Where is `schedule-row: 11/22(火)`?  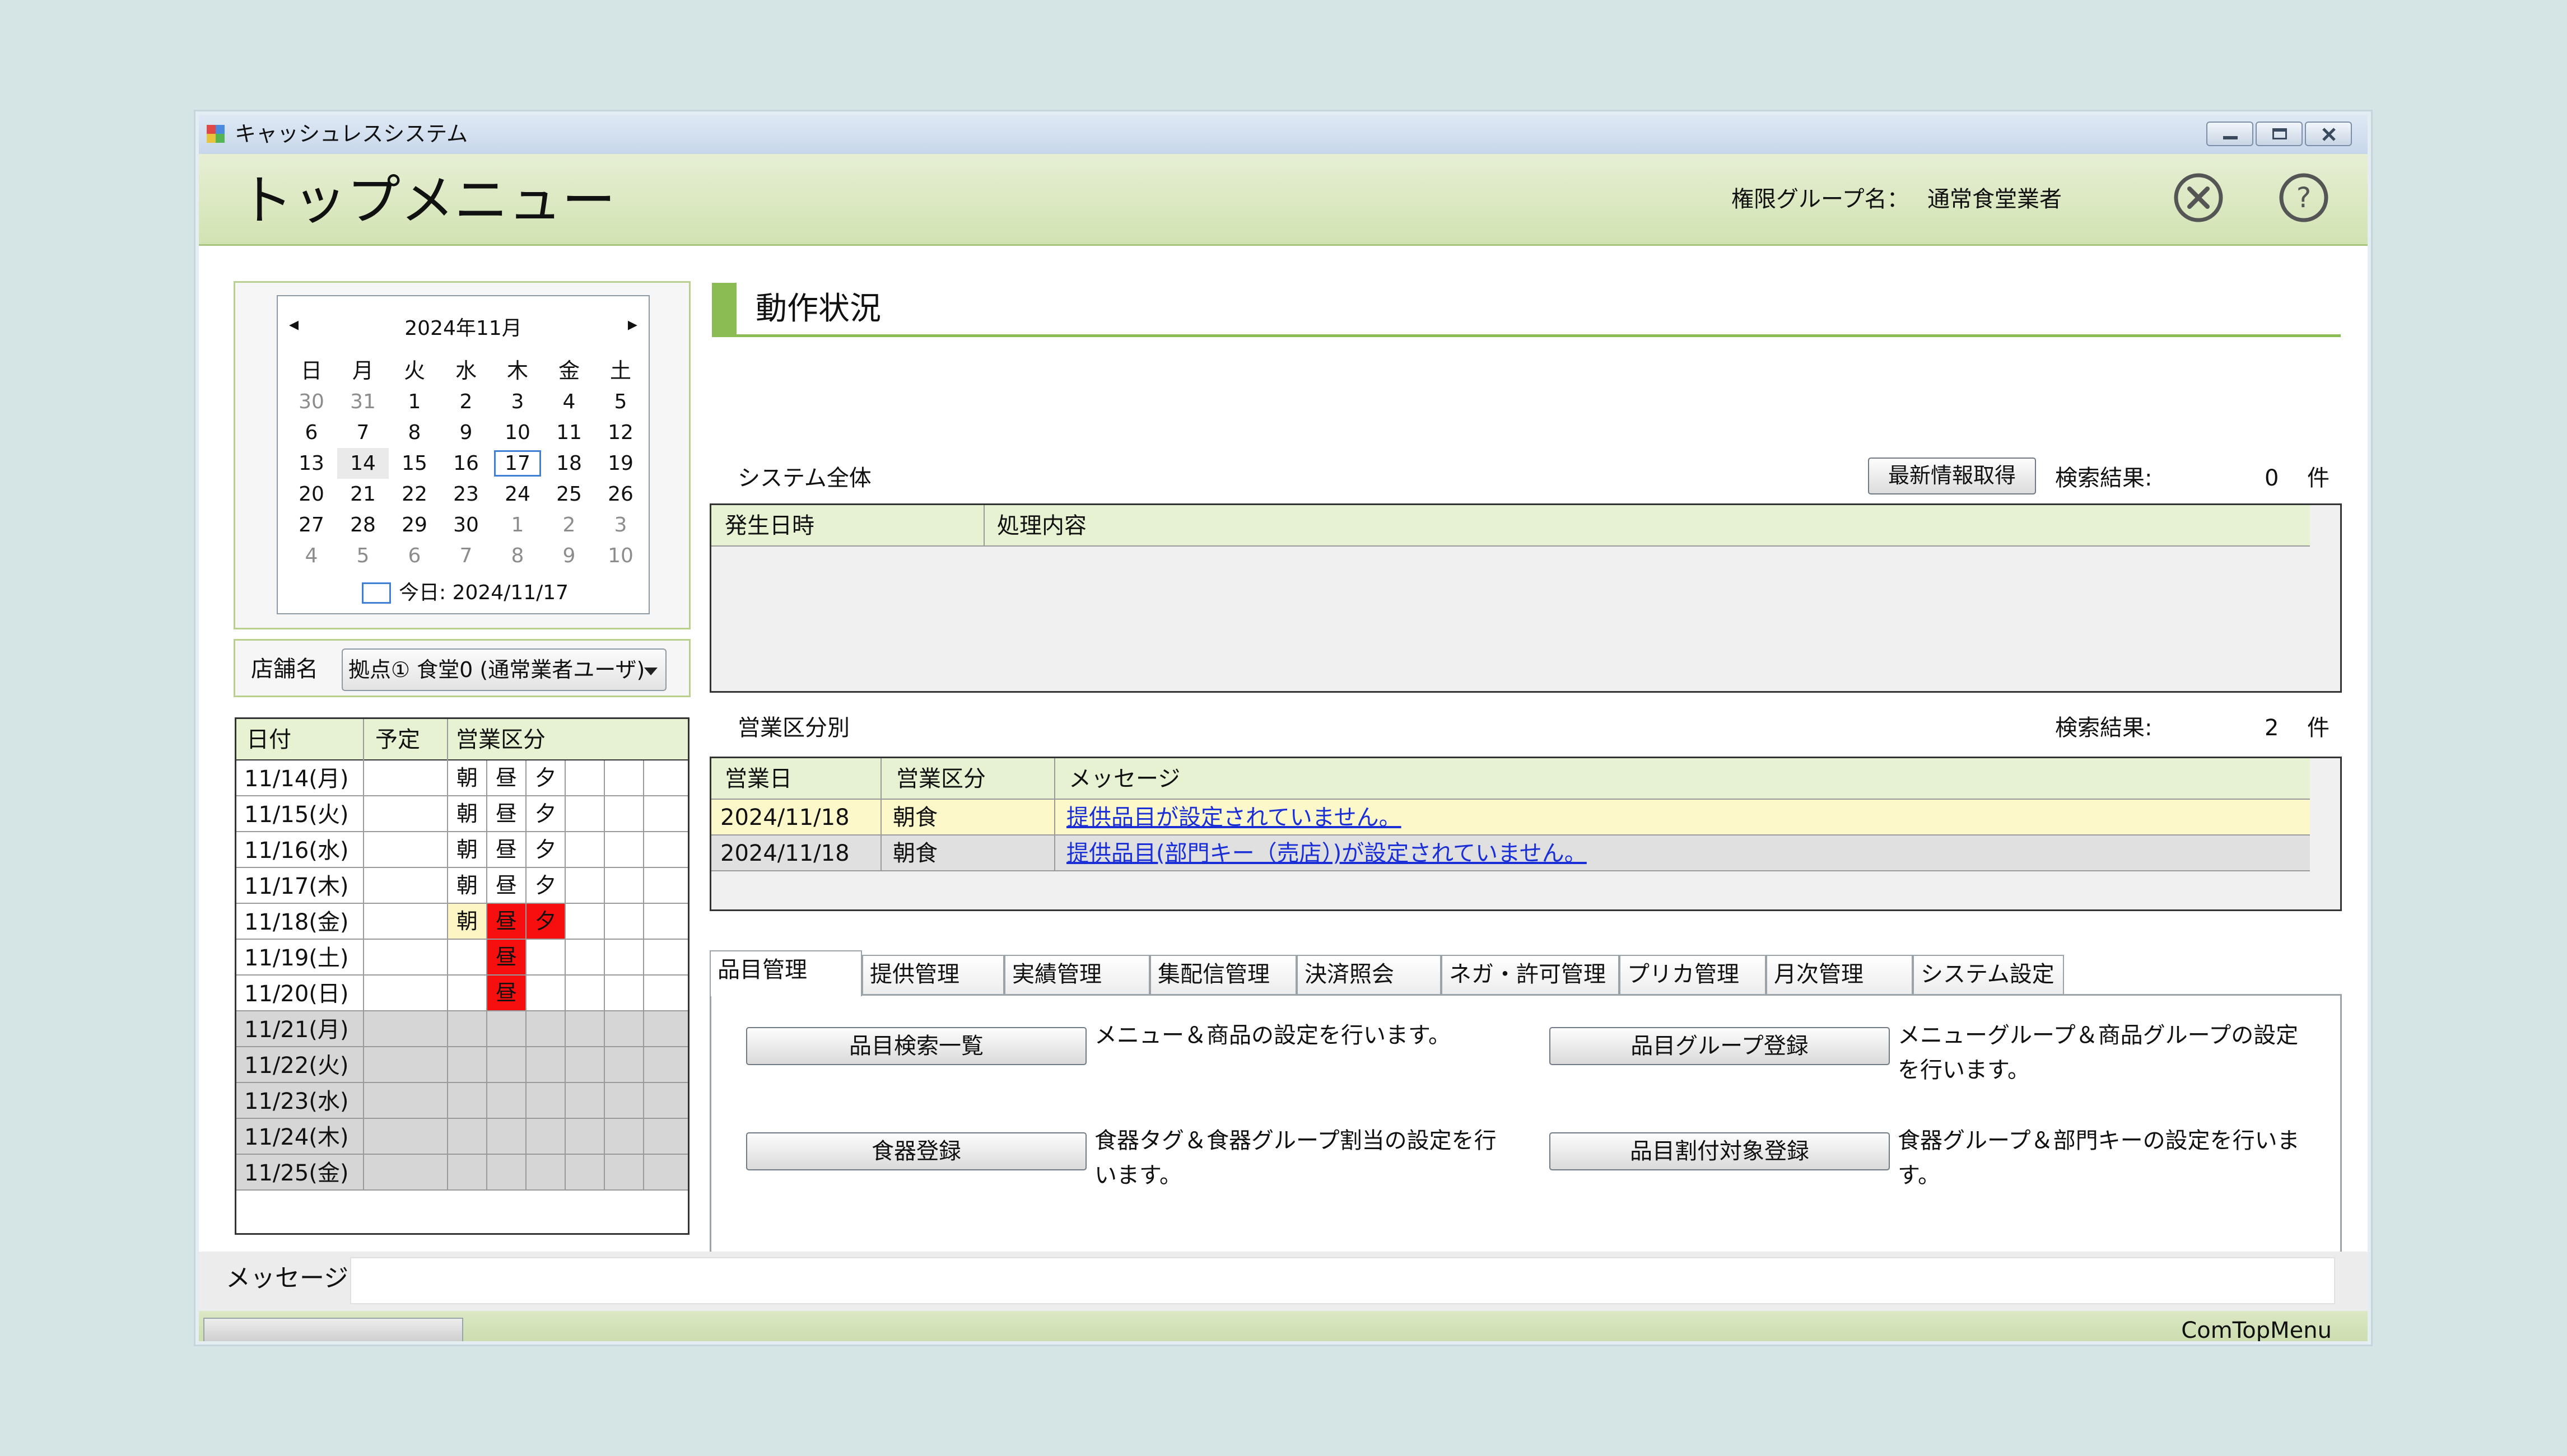
schedule-row: 11/22(火) is located at coordinates (462, 1065).